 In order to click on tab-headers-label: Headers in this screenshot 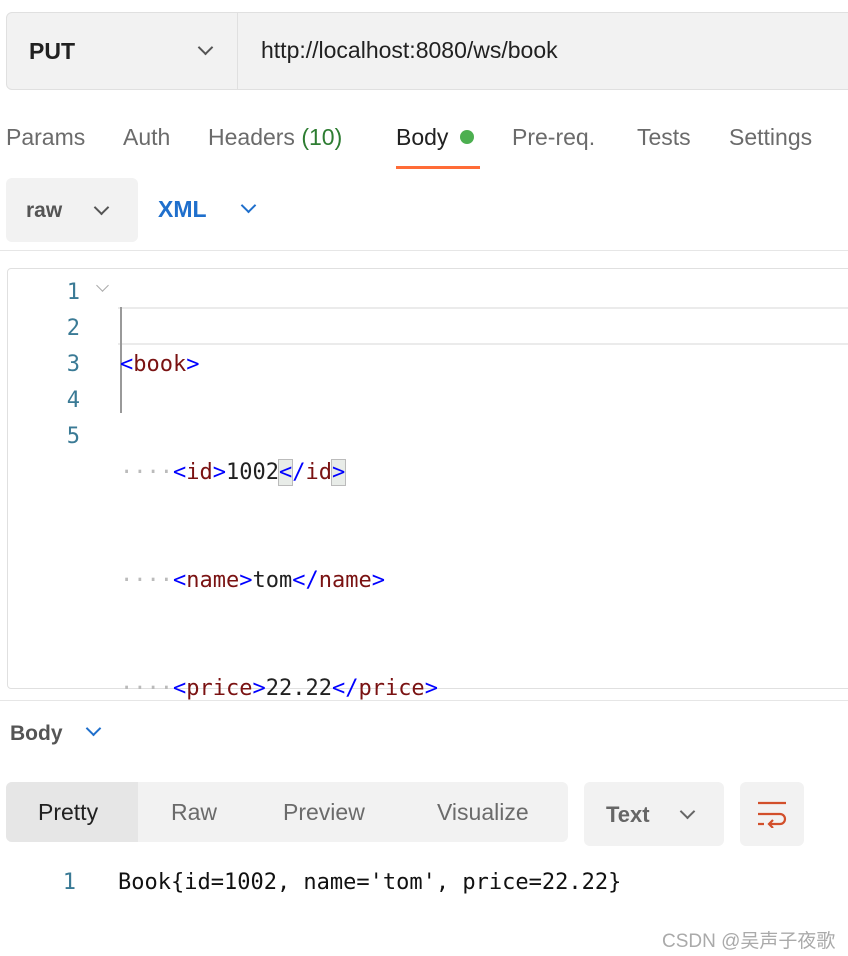, I will do `click(251, 137)`.